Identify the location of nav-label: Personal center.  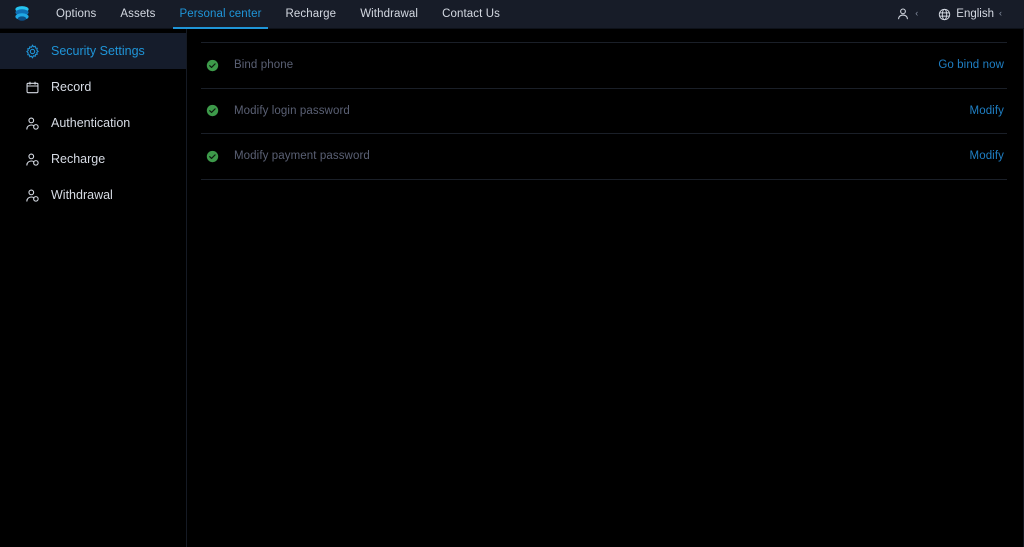
(220, 14).